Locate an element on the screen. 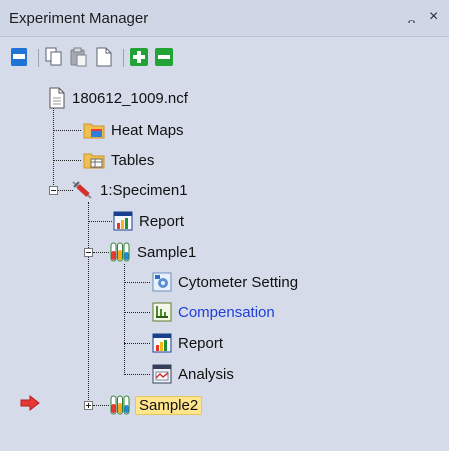 Image resolution: width=449 pixels, height=451 pixels. copy-icon is located at coordinates (54, 57).